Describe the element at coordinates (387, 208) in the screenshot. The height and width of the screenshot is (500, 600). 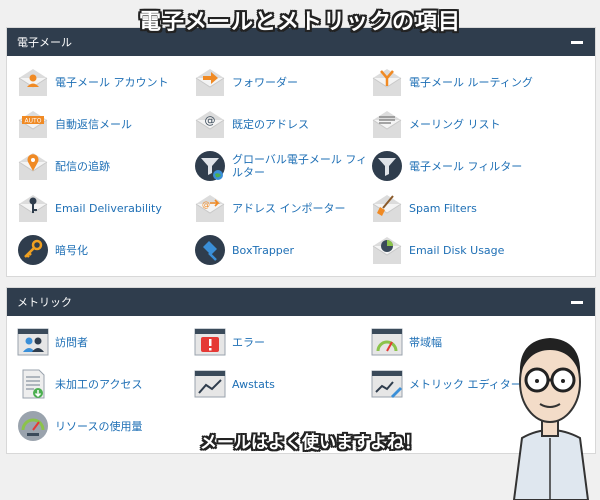
I see `spam-brush-envelope-icon` at that location.